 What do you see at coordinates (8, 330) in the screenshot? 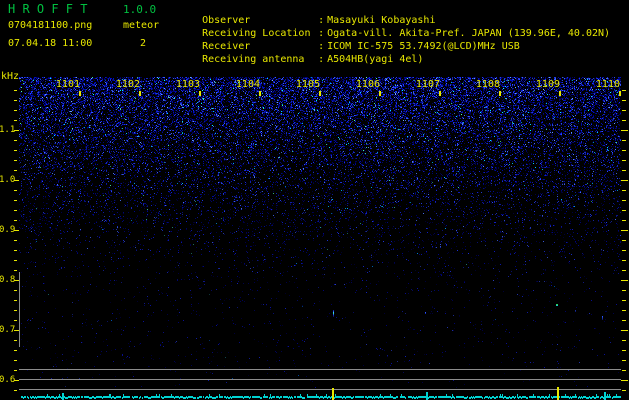
I see `freq-axis-label: 0.7` at bounding box center [8, 330].